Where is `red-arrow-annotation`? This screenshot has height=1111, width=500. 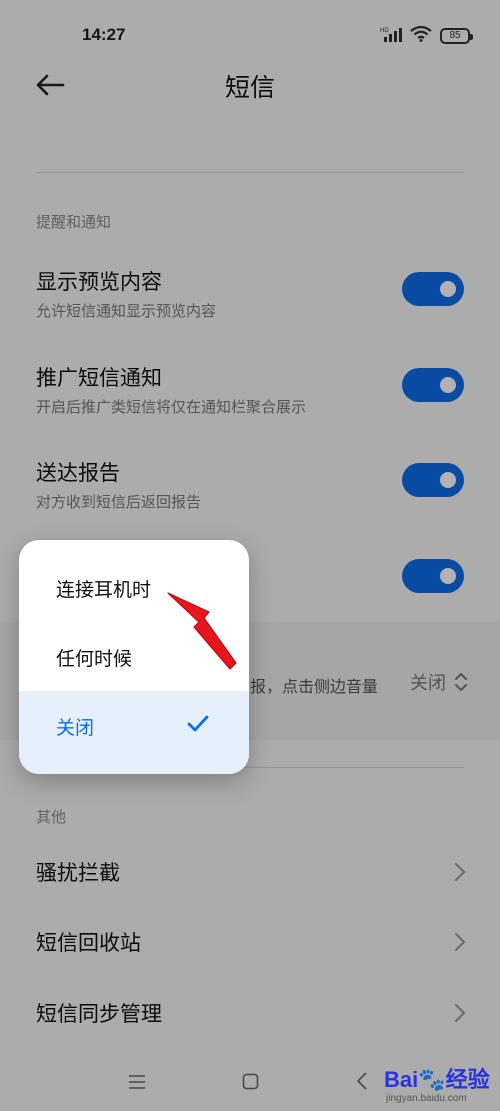
red-arrow-annotation is located at coordinates (202, 631).